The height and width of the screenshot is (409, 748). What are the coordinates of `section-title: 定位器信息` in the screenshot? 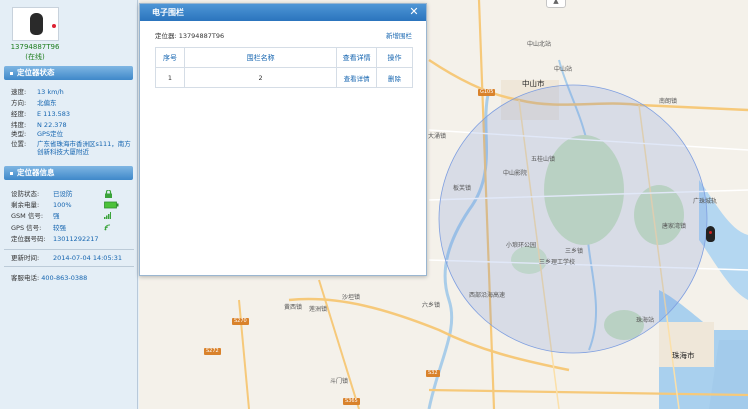 It's located at (36, 172).